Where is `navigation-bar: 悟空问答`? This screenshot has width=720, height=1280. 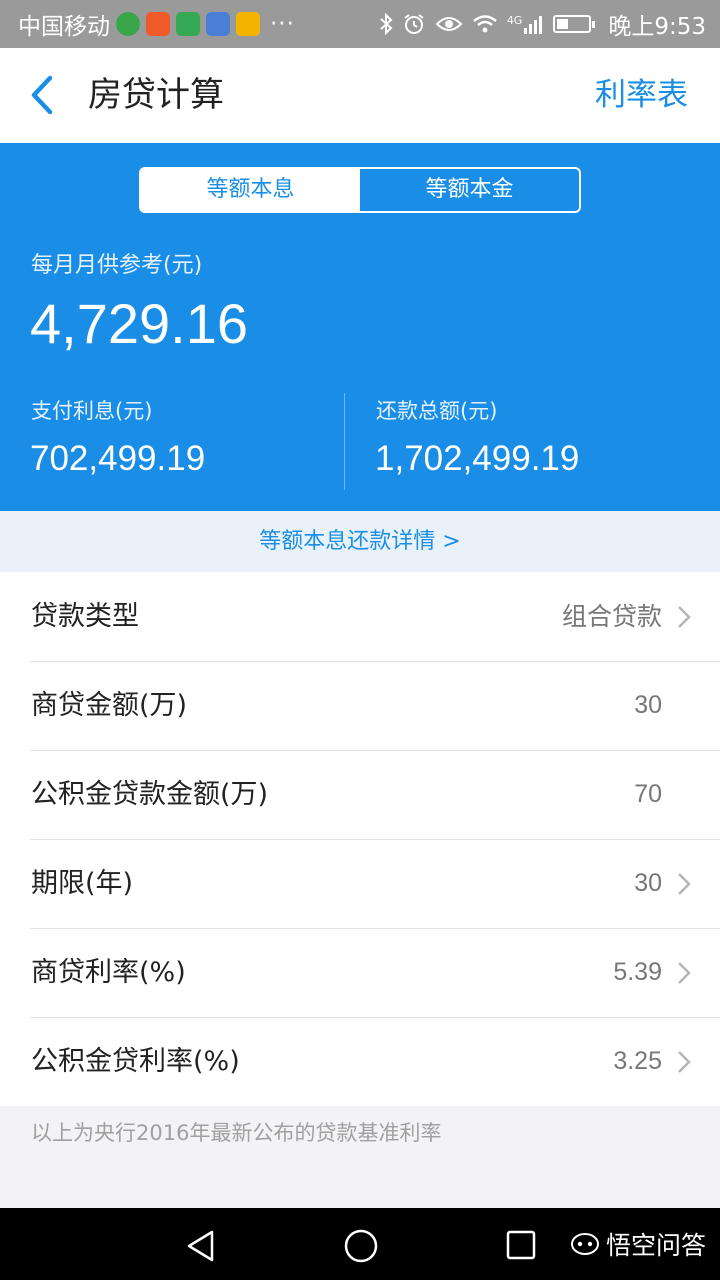
navigation-bar: 悟空问答 is located at coordinates (360, 1244).